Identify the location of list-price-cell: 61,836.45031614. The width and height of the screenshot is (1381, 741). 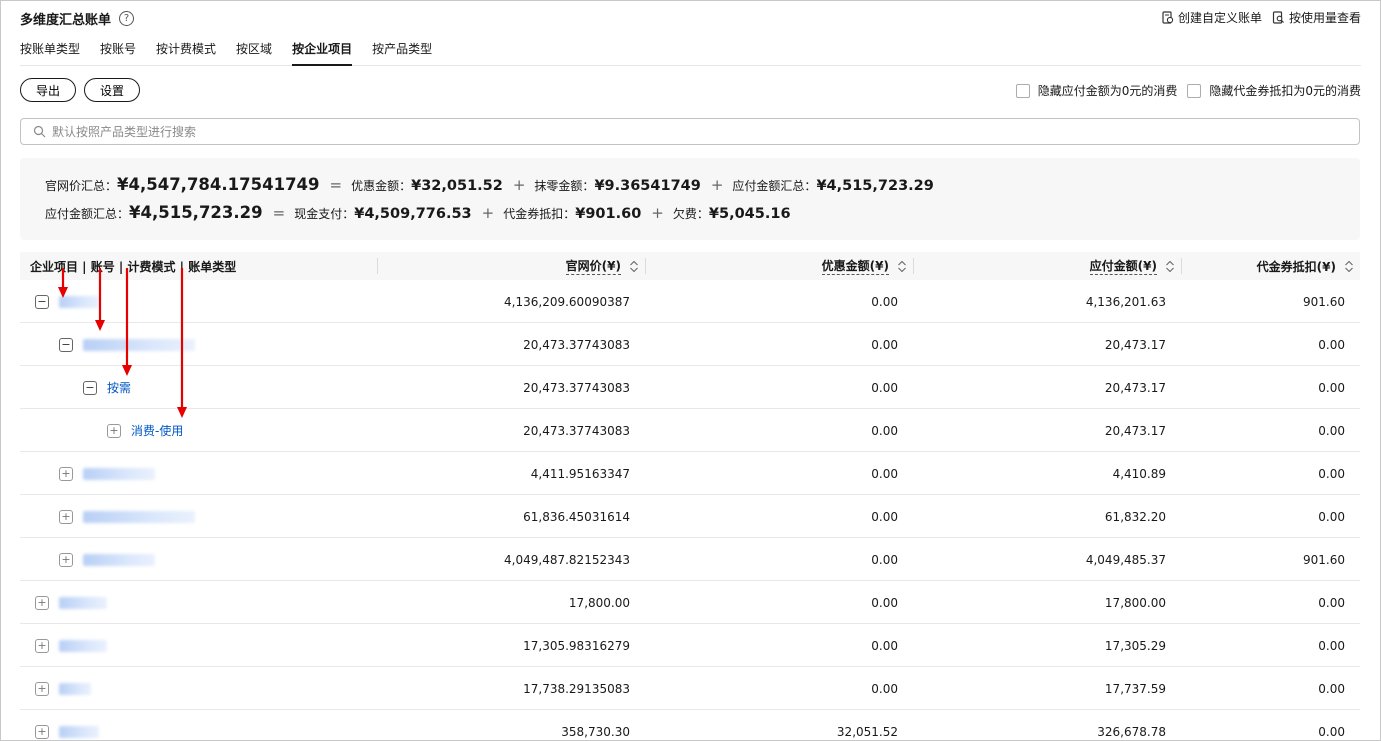
(576, 516).